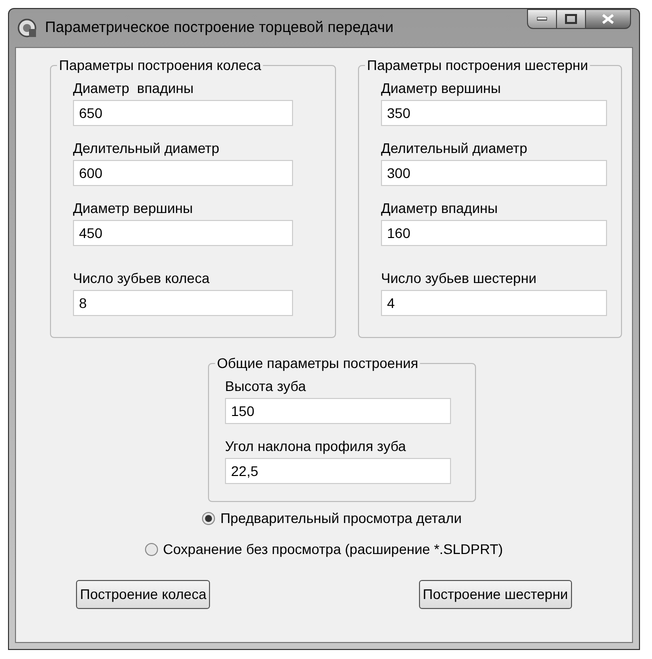 This screenshot has height=659, width=652. I want to click on input-field: 600, so click(183, 173).